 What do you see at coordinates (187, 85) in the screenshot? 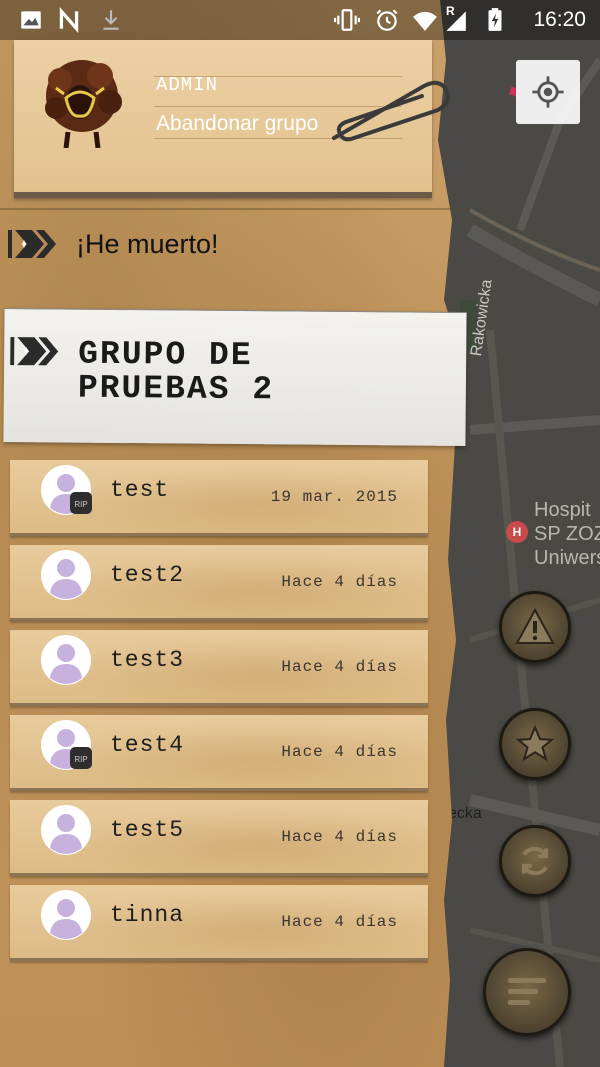
I see `role-label: ADMIN` at bounding box center [187, 85].